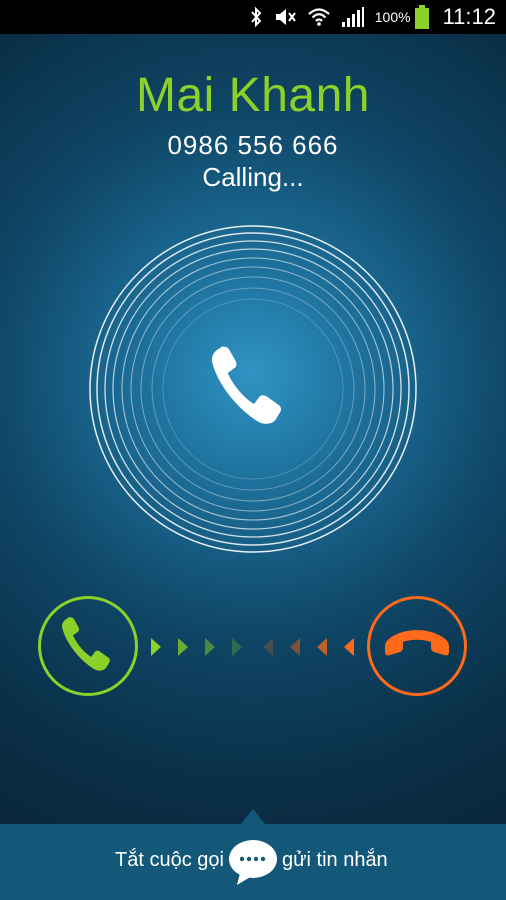 The image size is (506, 900). I want to click on battery-percent: 100%, so click(392, 17).